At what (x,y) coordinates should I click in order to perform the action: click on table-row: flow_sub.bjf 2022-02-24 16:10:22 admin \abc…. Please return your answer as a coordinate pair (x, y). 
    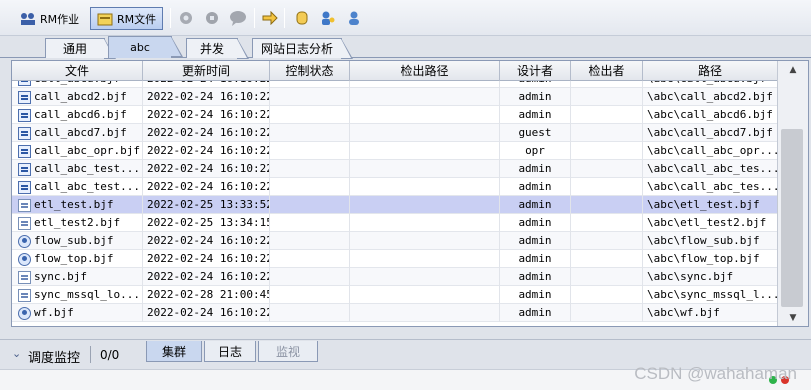
    Looking at the image, I should click on (395, 241).